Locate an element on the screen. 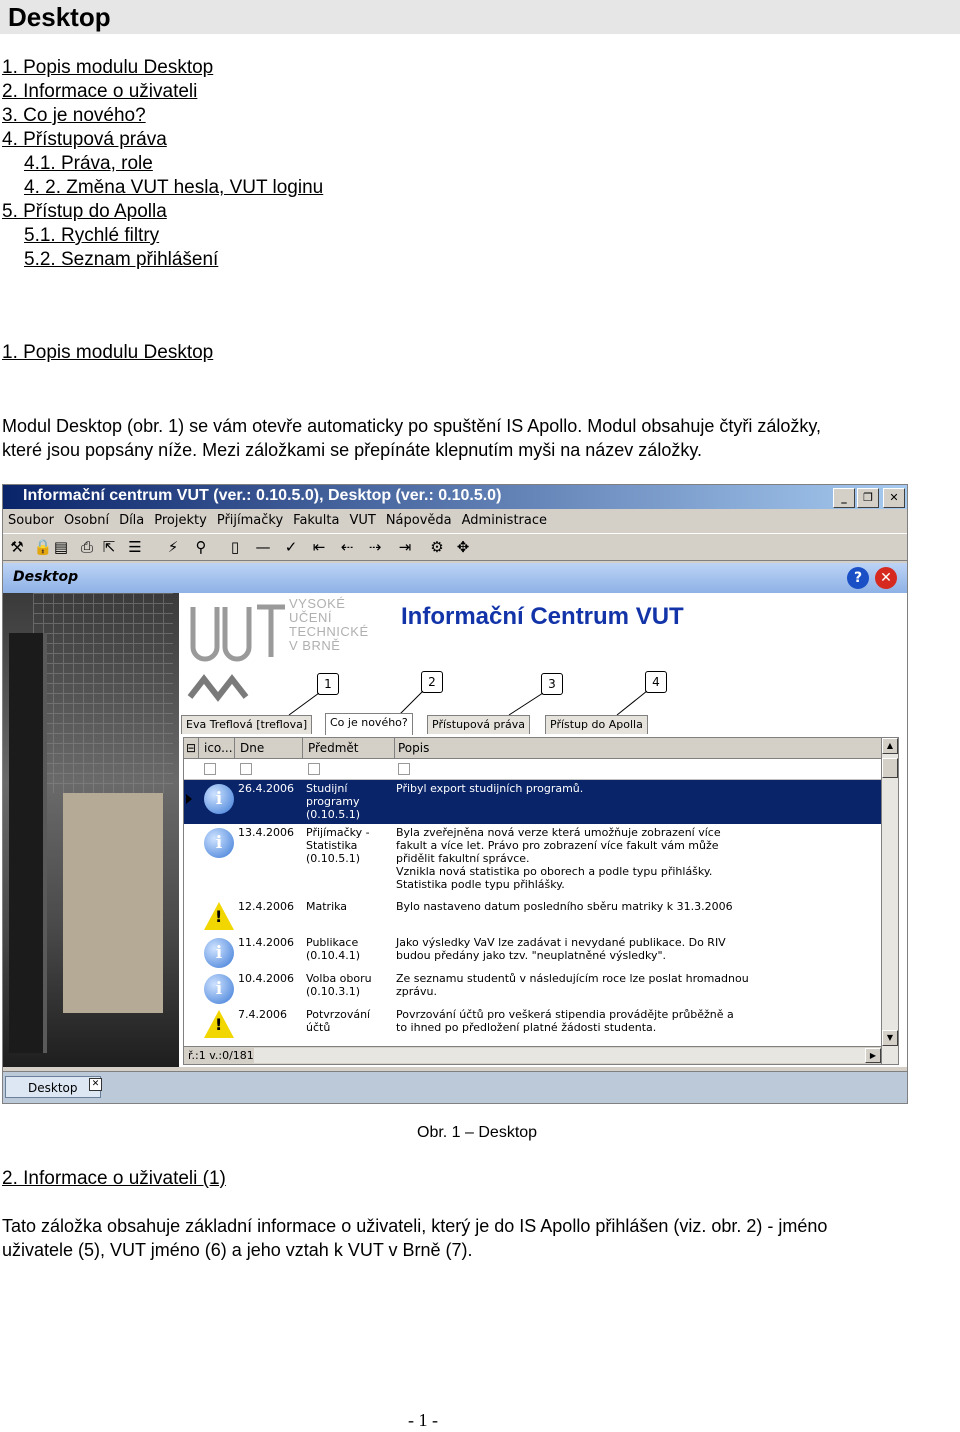  tab-apollo-access: Přístup do Apolla is located at coordinates (596, 724).